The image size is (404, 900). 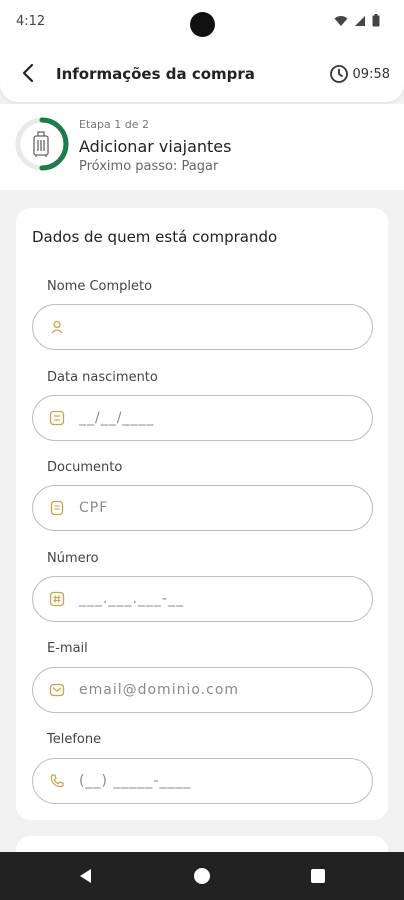 I want to click on document-number-input, so click(x=219, y=598).